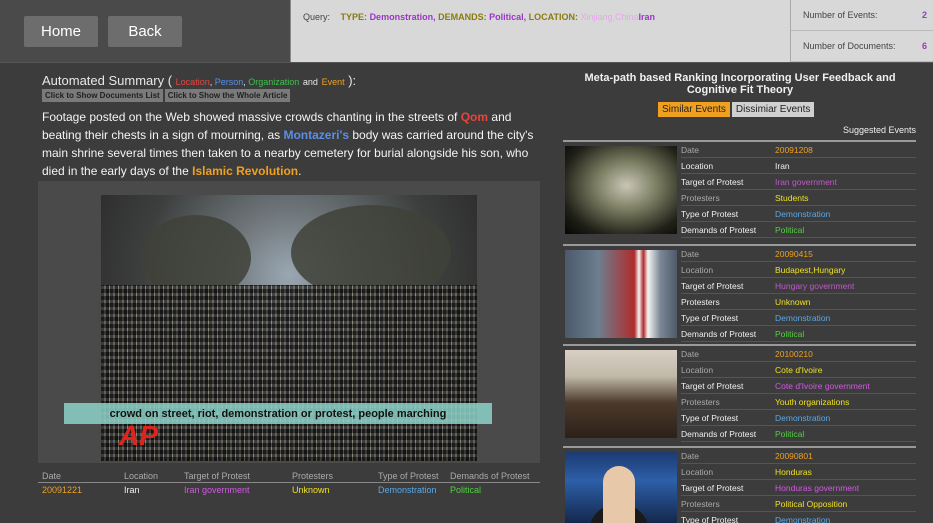  I want to click on events-count-value: 2, so click(924, 15).